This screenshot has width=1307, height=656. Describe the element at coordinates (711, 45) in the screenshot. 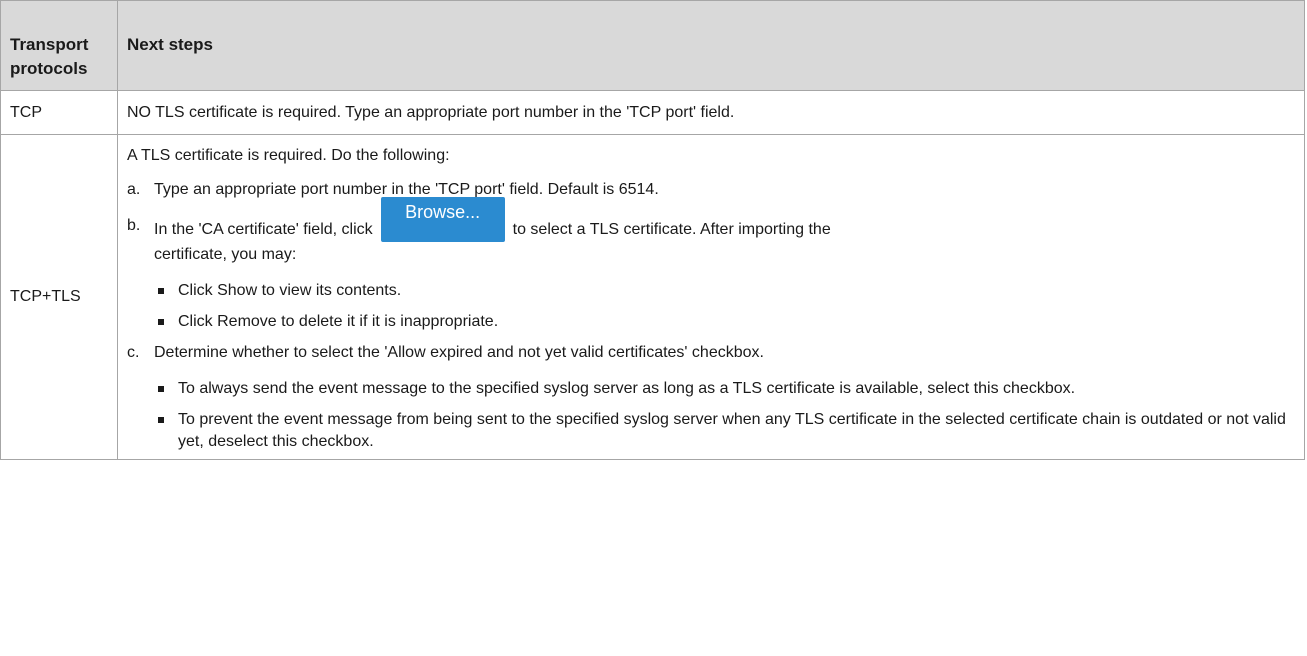

I see `header-next-steps: Next steps` at that location.